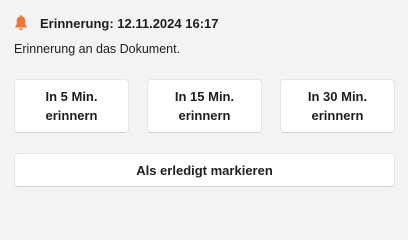 The image size is (408, 240). I want to click on snooze-15-min-label: In 15 Min. erinnern, so click(204, 106).